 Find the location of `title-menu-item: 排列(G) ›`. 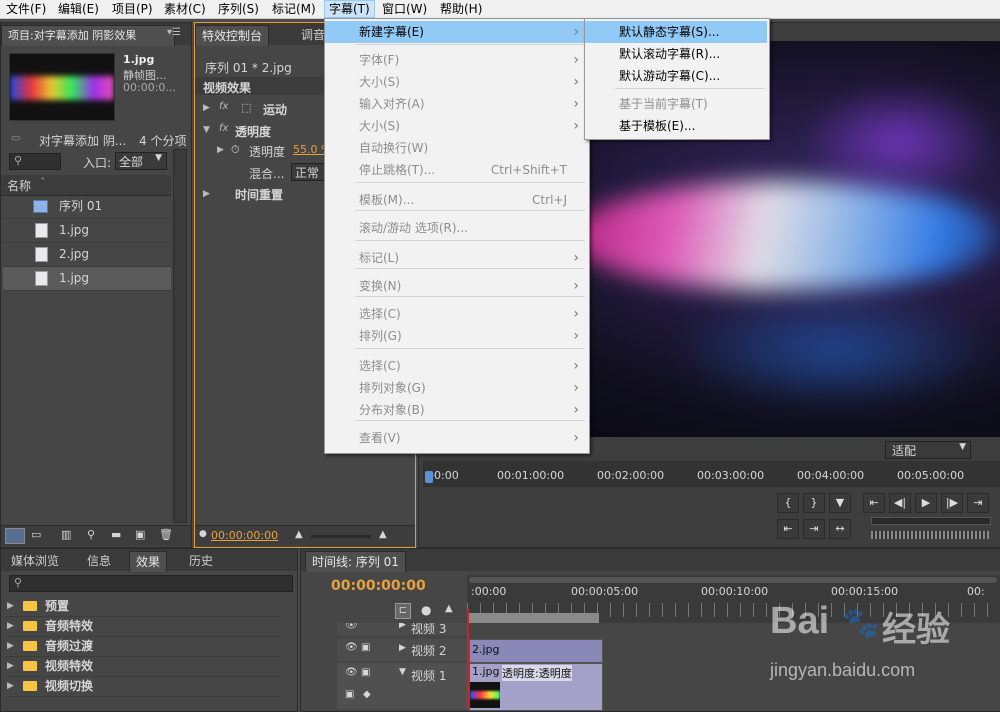

title-menu-item: 排列(G) › is located at coordinates (456, 336).